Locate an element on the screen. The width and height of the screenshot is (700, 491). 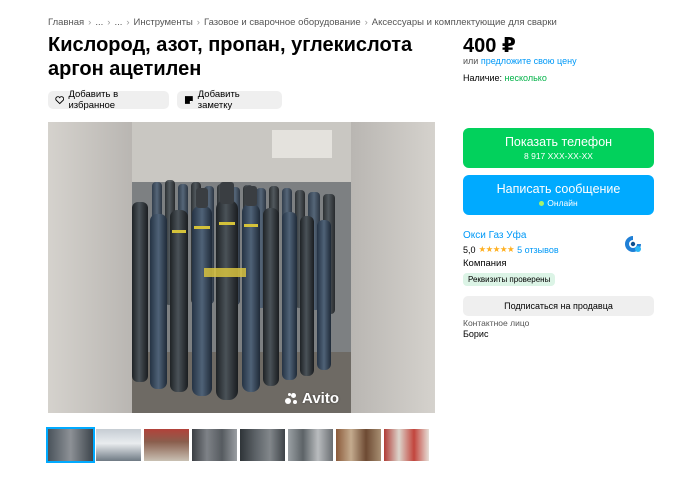
online-dot-icon is located at coordinates (542, 203).